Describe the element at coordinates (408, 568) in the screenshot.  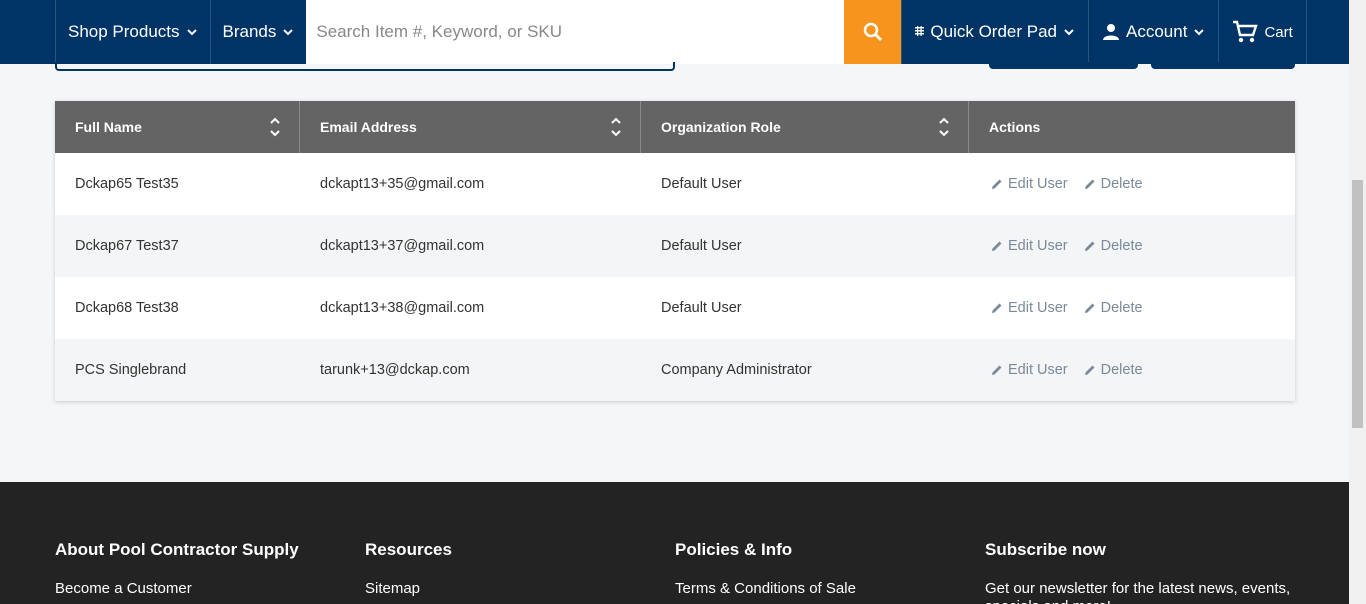
I see `footer-resources-column: Resources Sitemap` at that location.